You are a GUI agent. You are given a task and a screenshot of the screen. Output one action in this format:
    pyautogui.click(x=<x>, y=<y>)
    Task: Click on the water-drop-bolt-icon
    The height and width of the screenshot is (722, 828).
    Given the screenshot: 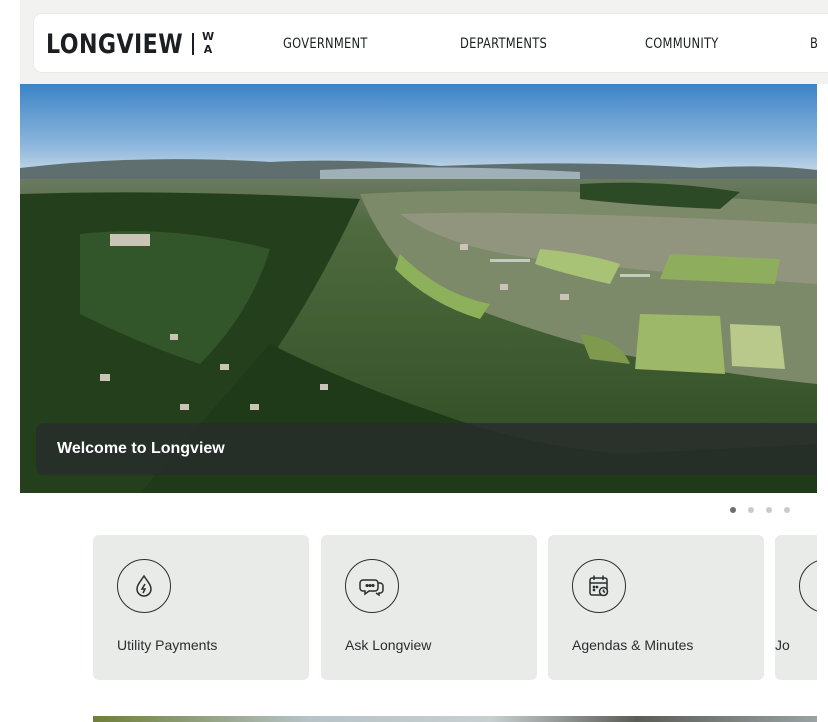 What is the action you would take?
    pyautogui.click(x=144, y=586)
    